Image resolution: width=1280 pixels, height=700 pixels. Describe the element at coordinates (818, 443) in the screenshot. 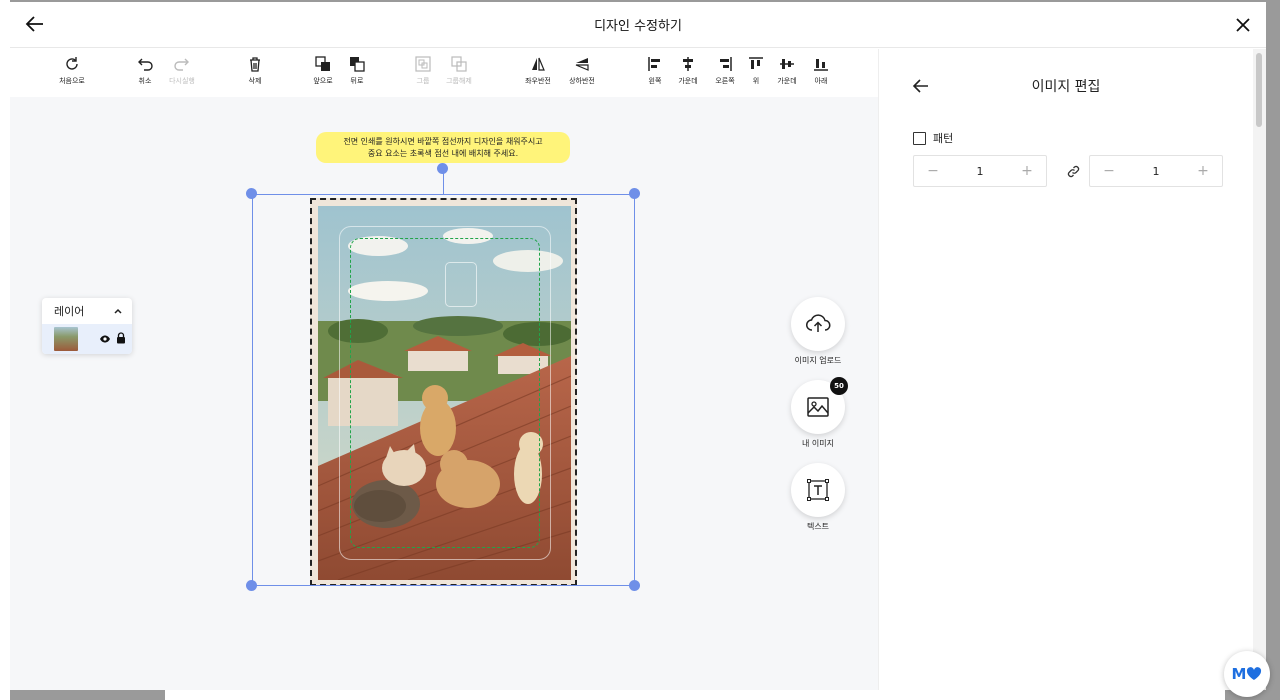

I see `my-images-label: 내 이미지` at that location.